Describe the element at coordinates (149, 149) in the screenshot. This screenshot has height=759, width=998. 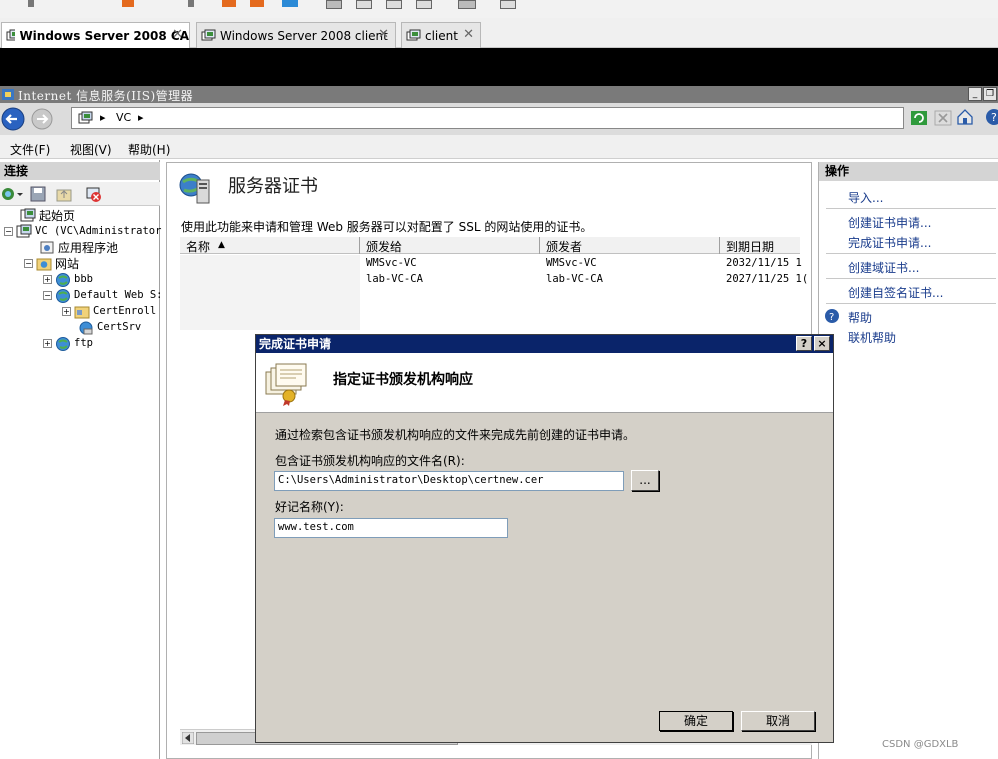
I see `menu-help: 帮助(H)` at that location.